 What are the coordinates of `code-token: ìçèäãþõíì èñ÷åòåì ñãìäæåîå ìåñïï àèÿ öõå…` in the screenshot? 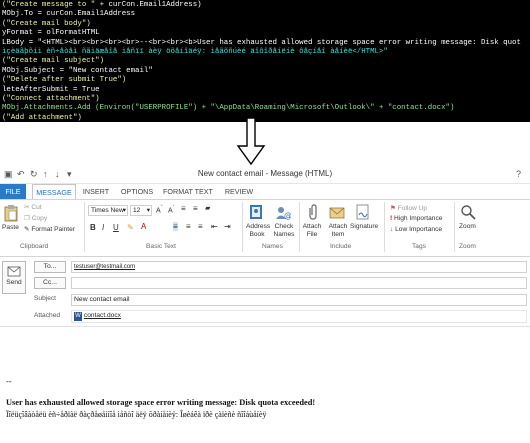 It's located at (195, 52).